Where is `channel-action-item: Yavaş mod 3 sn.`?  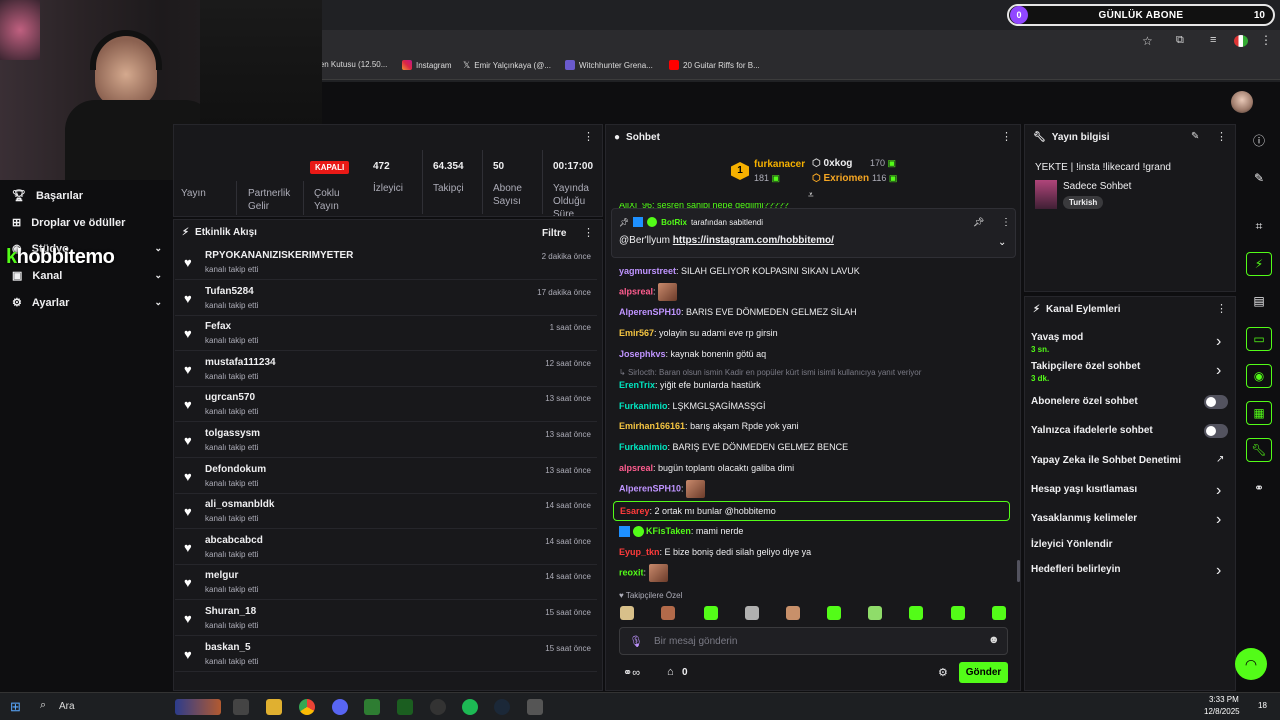
channel-action-item: Yavaş mod 3 sn. is located at coordinates (1057, 343).